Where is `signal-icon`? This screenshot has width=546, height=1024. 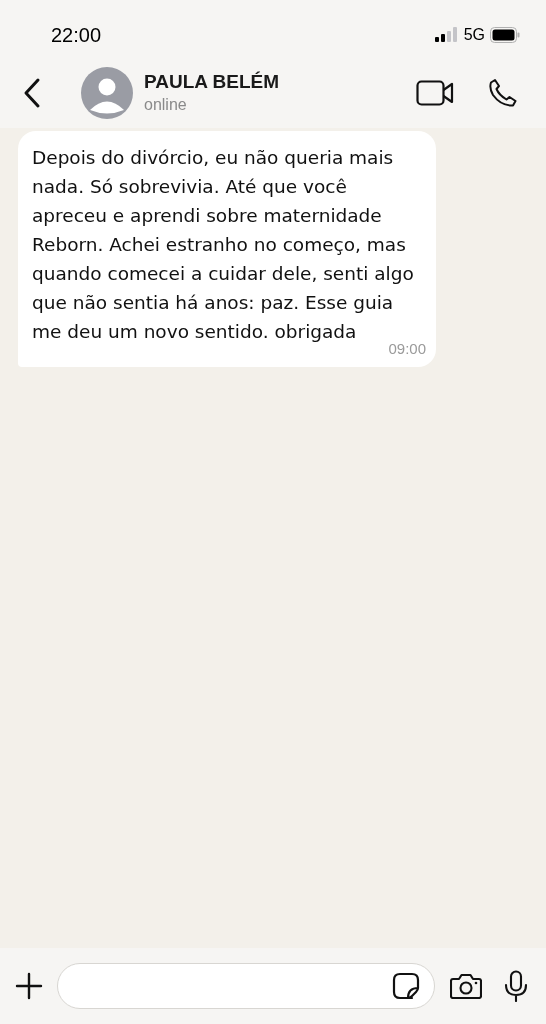
signal-icon is located at coordinates (446, 35).